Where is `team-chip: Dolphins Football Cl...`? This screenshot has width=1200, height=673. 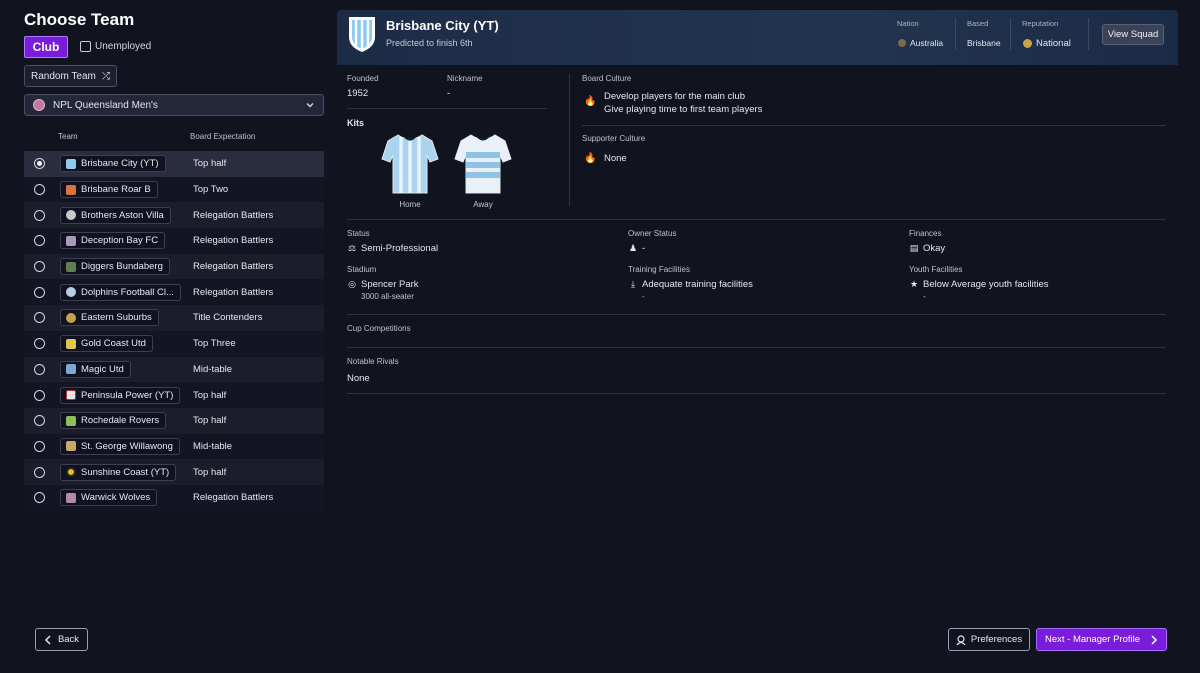
team-chip: Dolphins Football Cl... is located at coordinates (120, 292).